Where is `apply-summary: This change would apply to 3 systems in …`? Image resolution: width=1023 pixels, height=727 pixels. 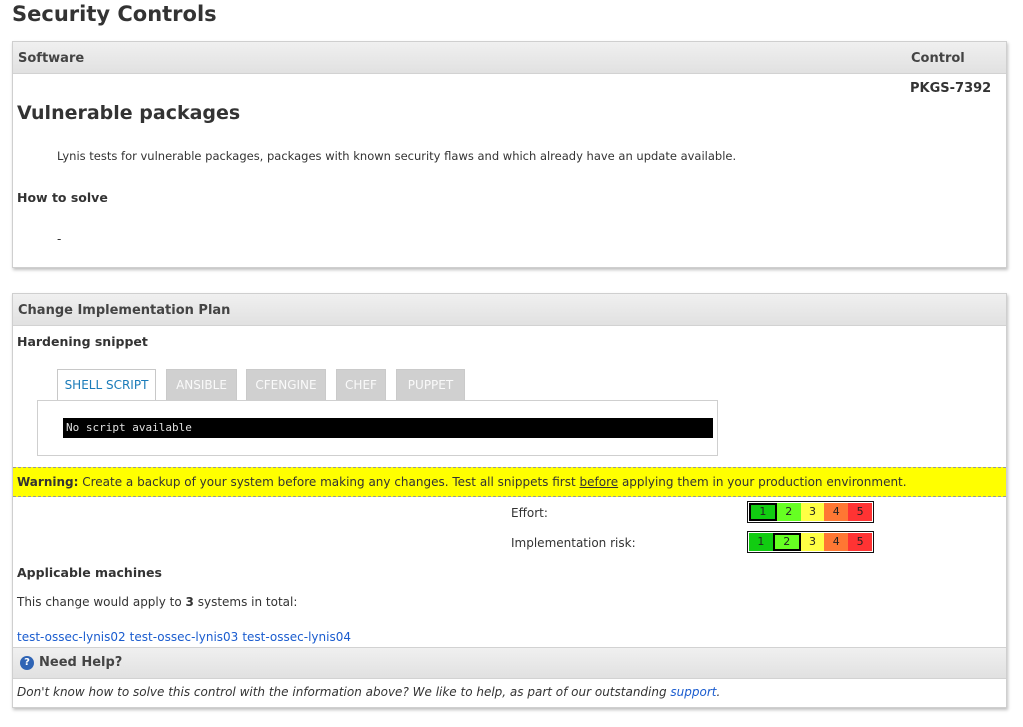
apply-summary: This change would apply to 3 systems in … is located at coordinates (157, 602).